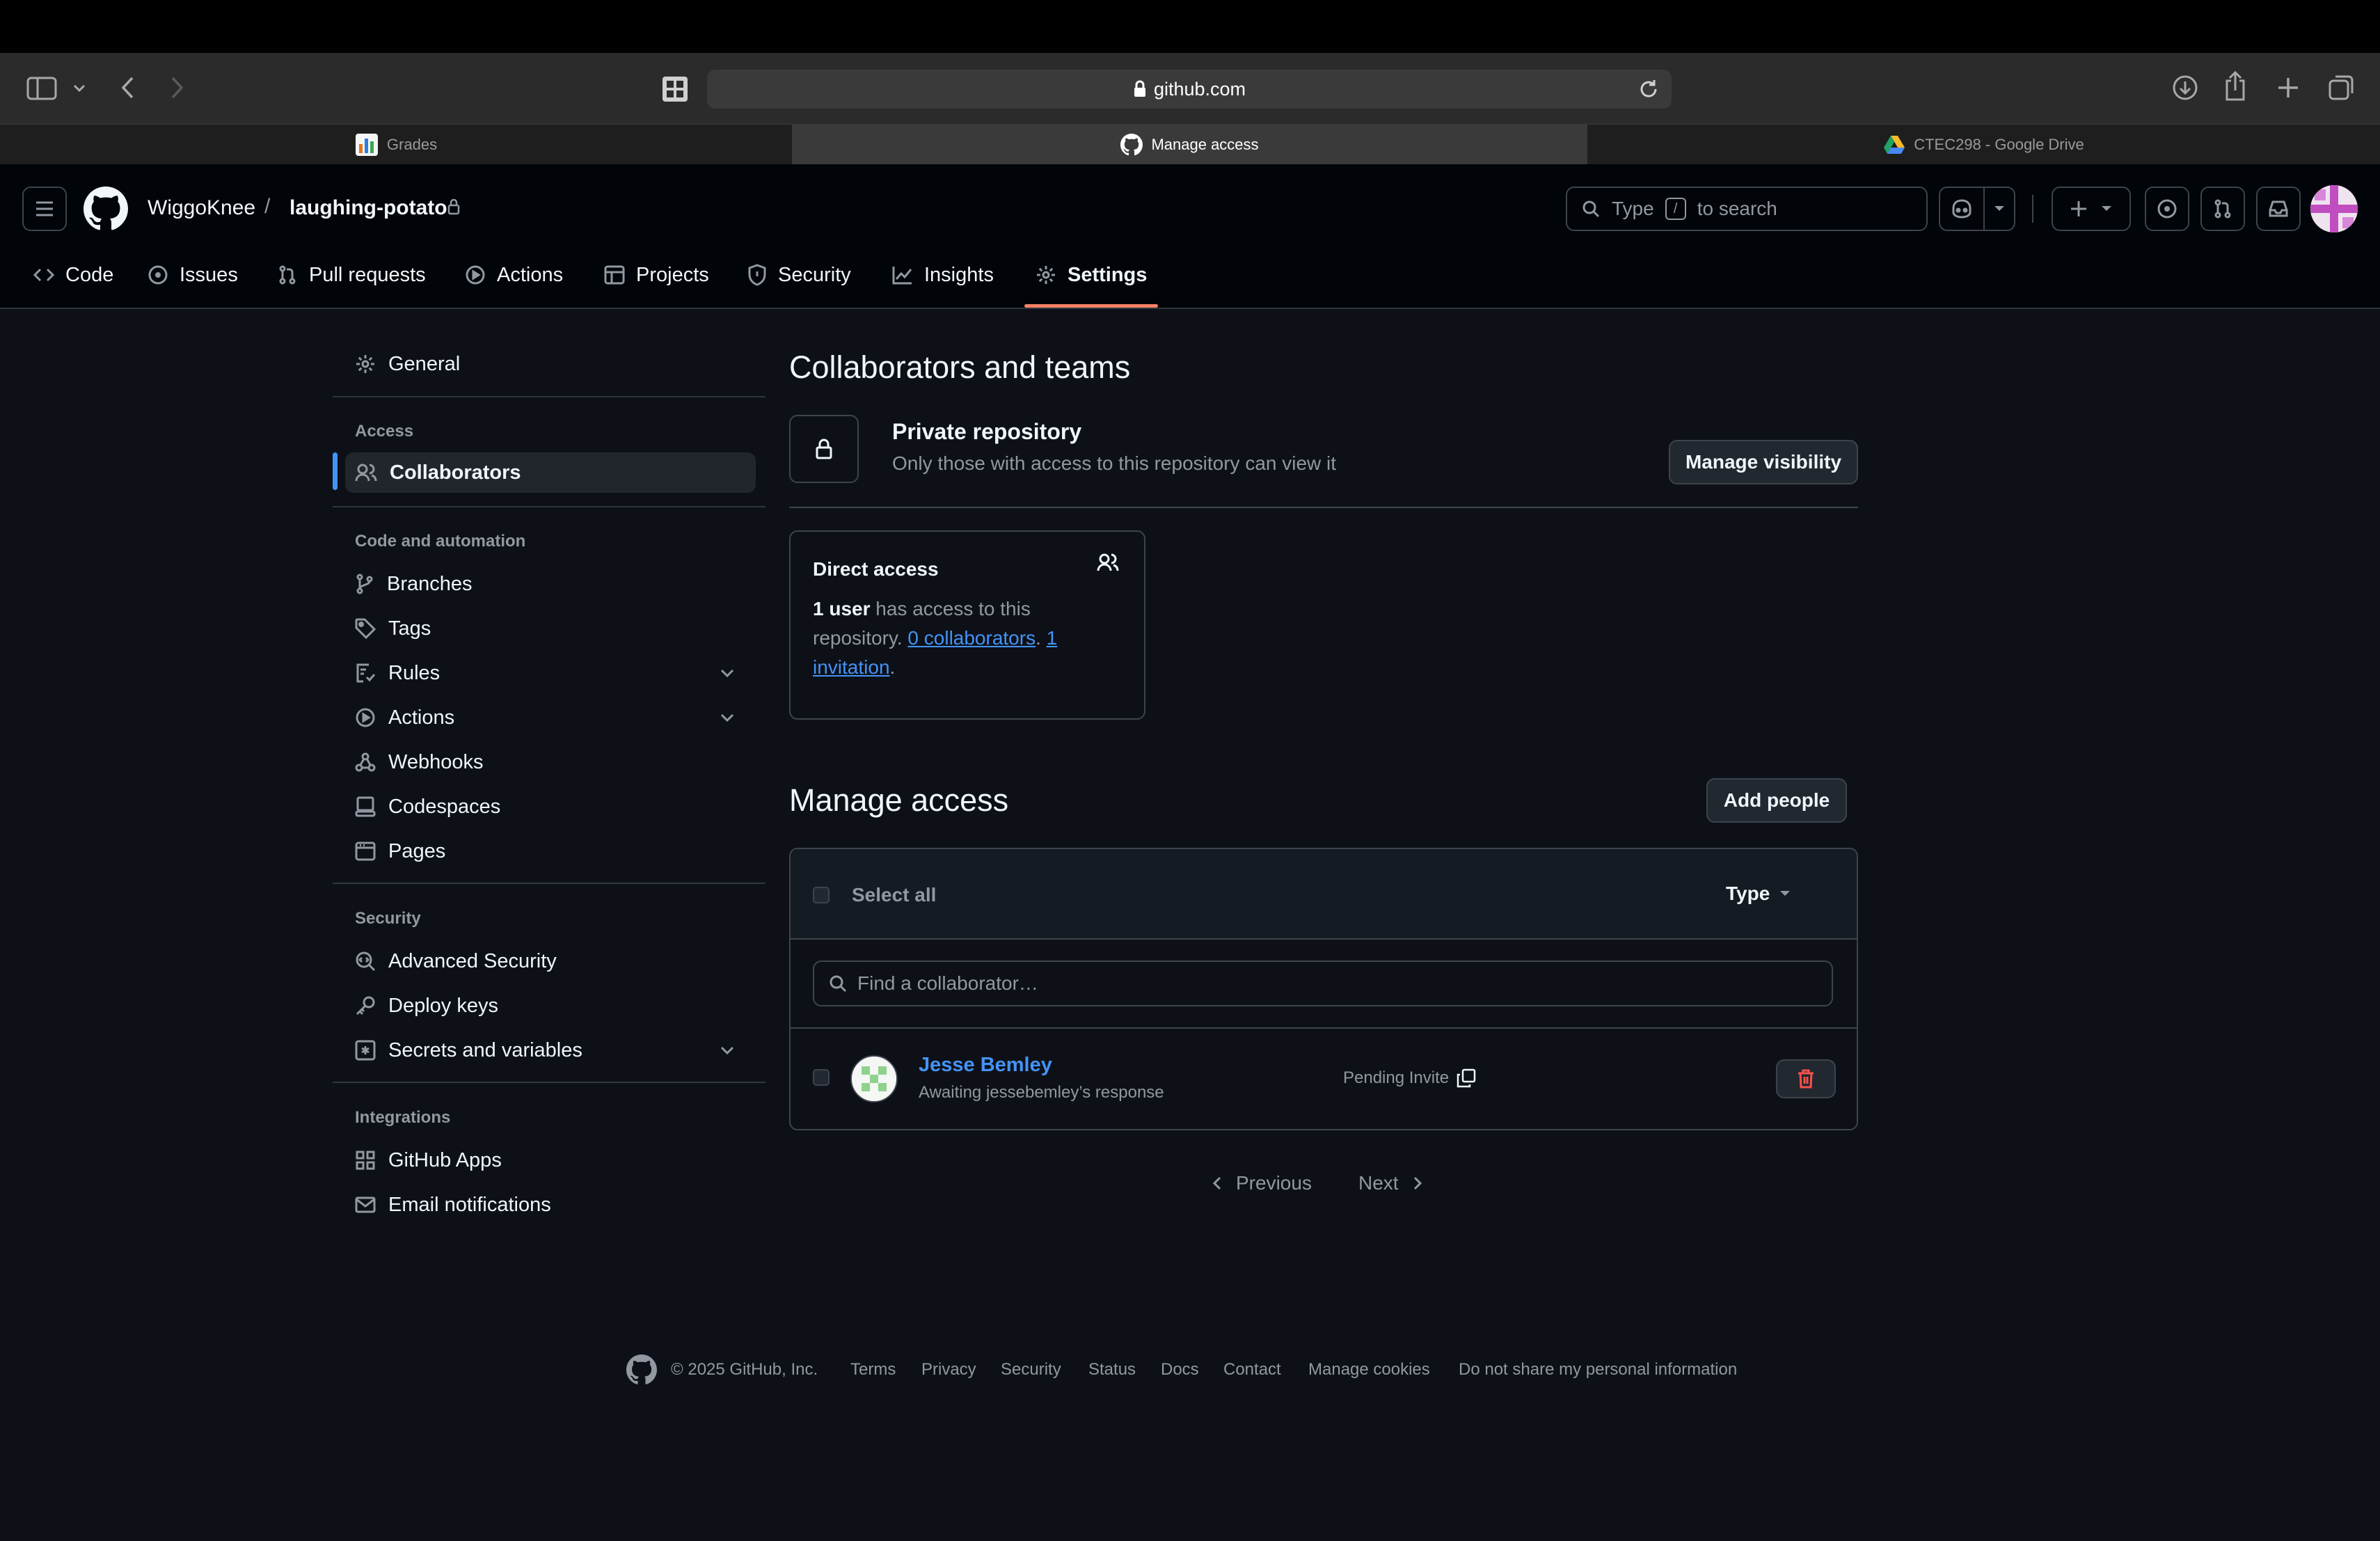  Describe the element at coordinates (821, 895) in the screenshot. I see `select-all-checkbox` at that location.